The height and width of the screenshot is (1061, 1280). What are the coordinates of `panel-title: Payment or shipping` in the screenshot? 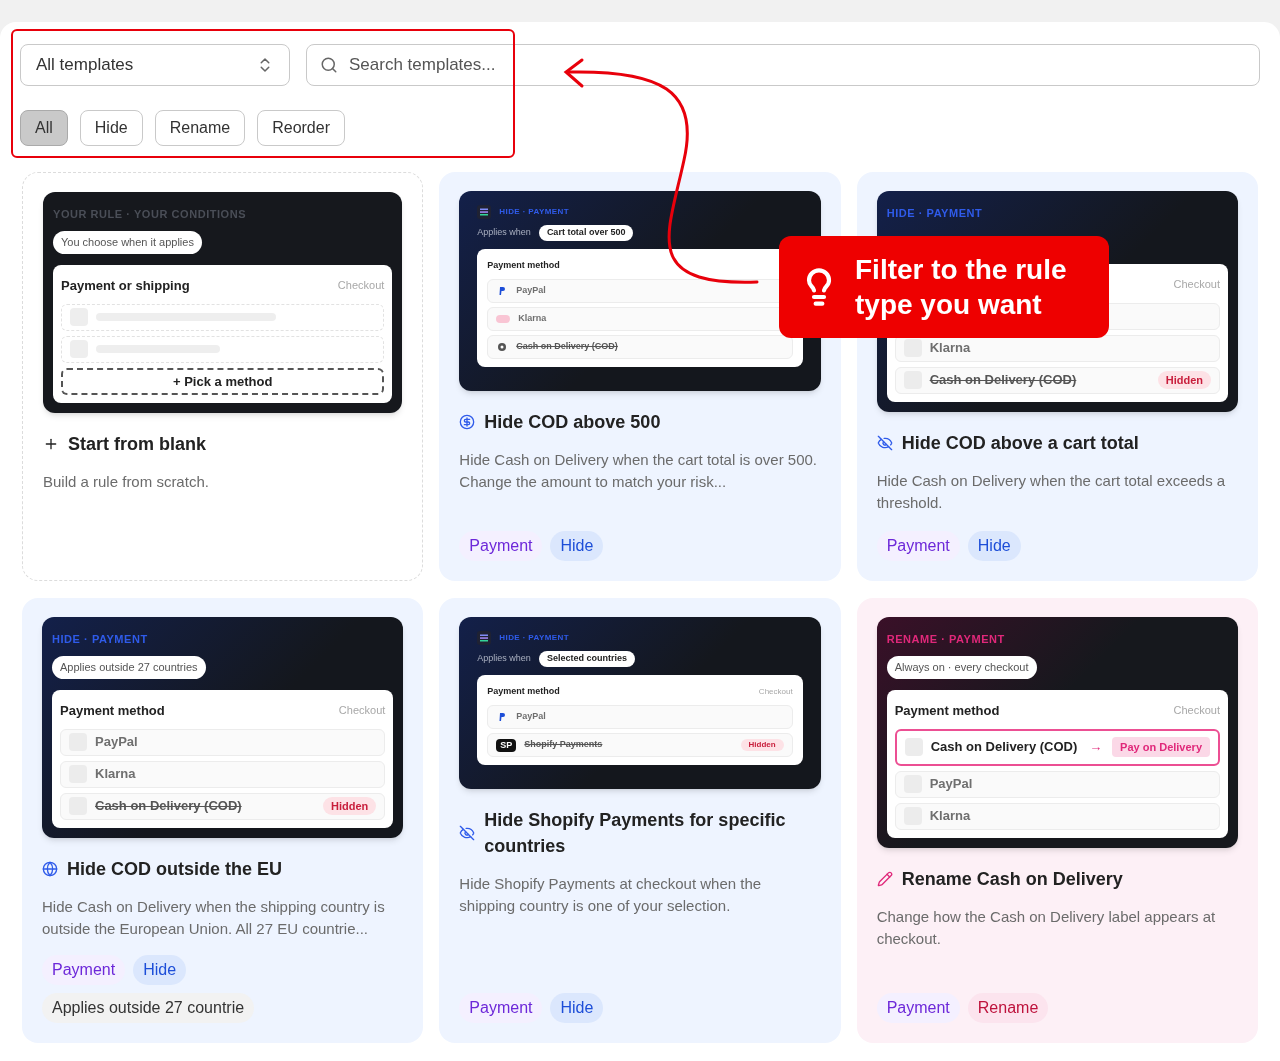 It's located at (125, 285).